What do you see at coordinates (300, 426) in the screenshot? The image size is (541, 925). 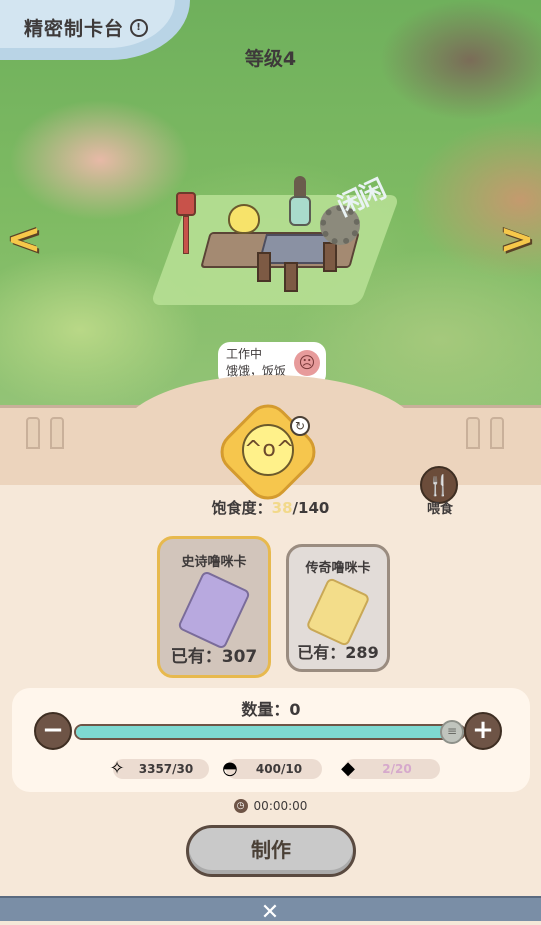 I see `swap-pet-icon: ↻` at bounding box center [300, 426].